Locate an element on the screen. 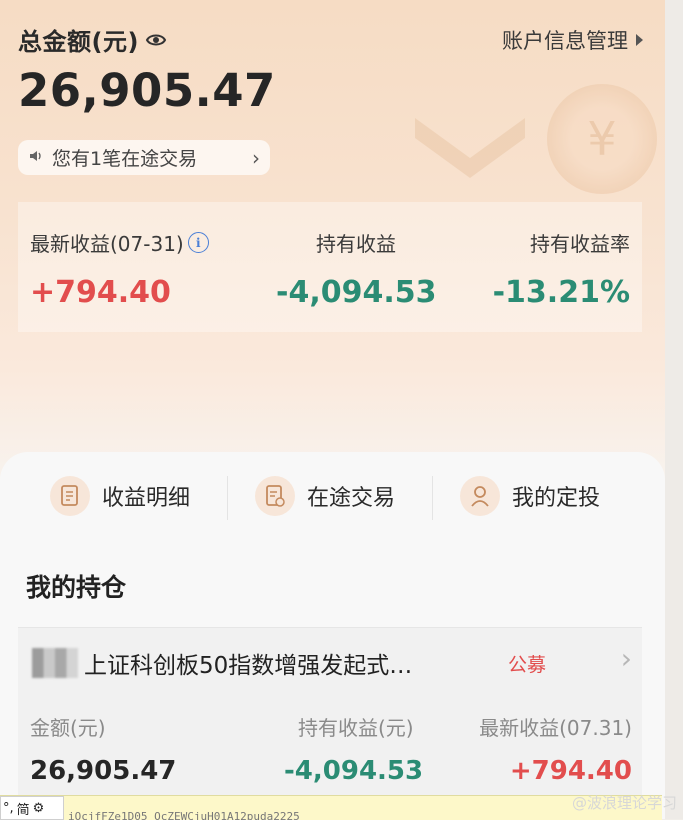 This screenshot has height=820, width=683. holding-earnings-label: 持有收益(元) is located at coordinates (356, 728).